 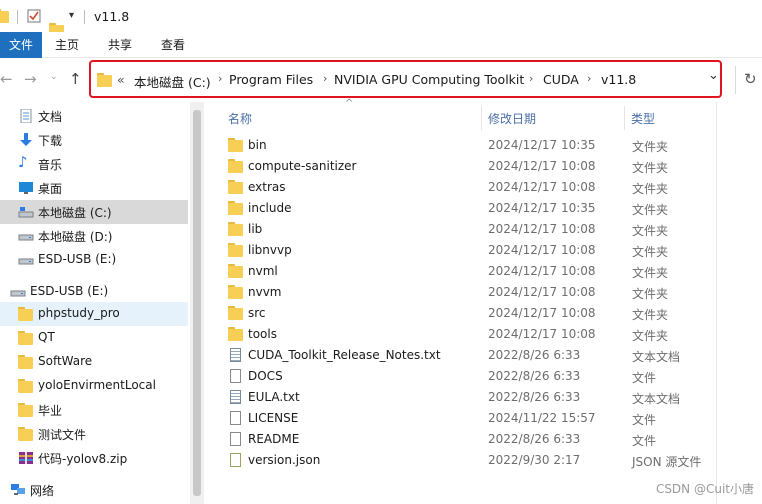 I want to click on table-row: bin 2024/12/17 10:35 文件夹, so click(x=492, y=145).